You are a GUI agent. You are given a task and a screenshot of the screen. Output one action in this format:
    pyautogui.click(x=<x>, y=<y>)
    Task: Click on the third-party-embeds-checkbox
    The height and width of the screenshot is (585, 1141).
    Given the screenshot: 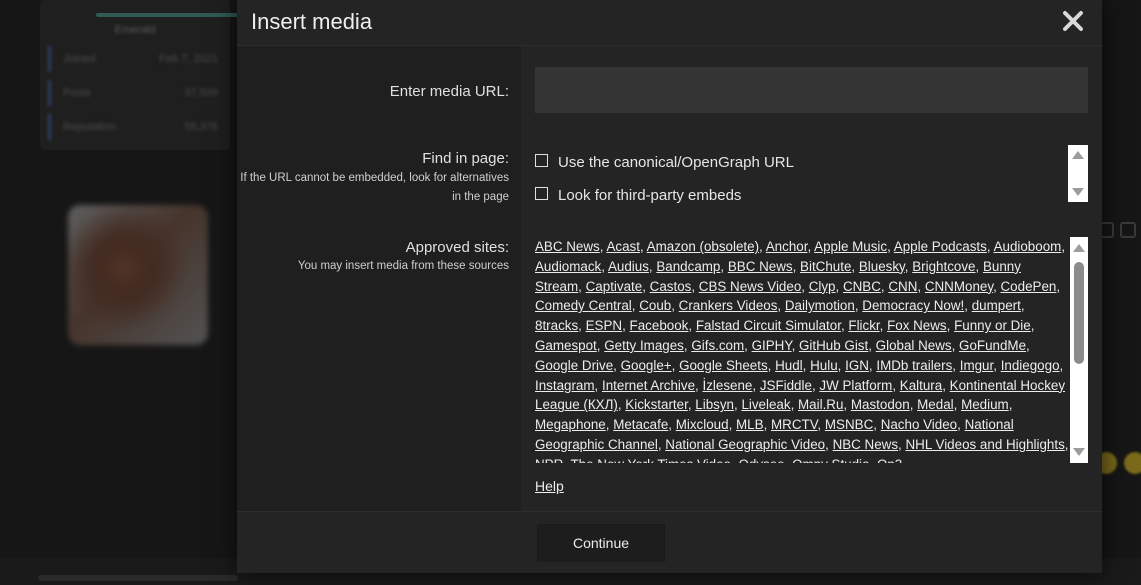 What is the action you would take?
    pyautogui.click(x=541, y=193)
    